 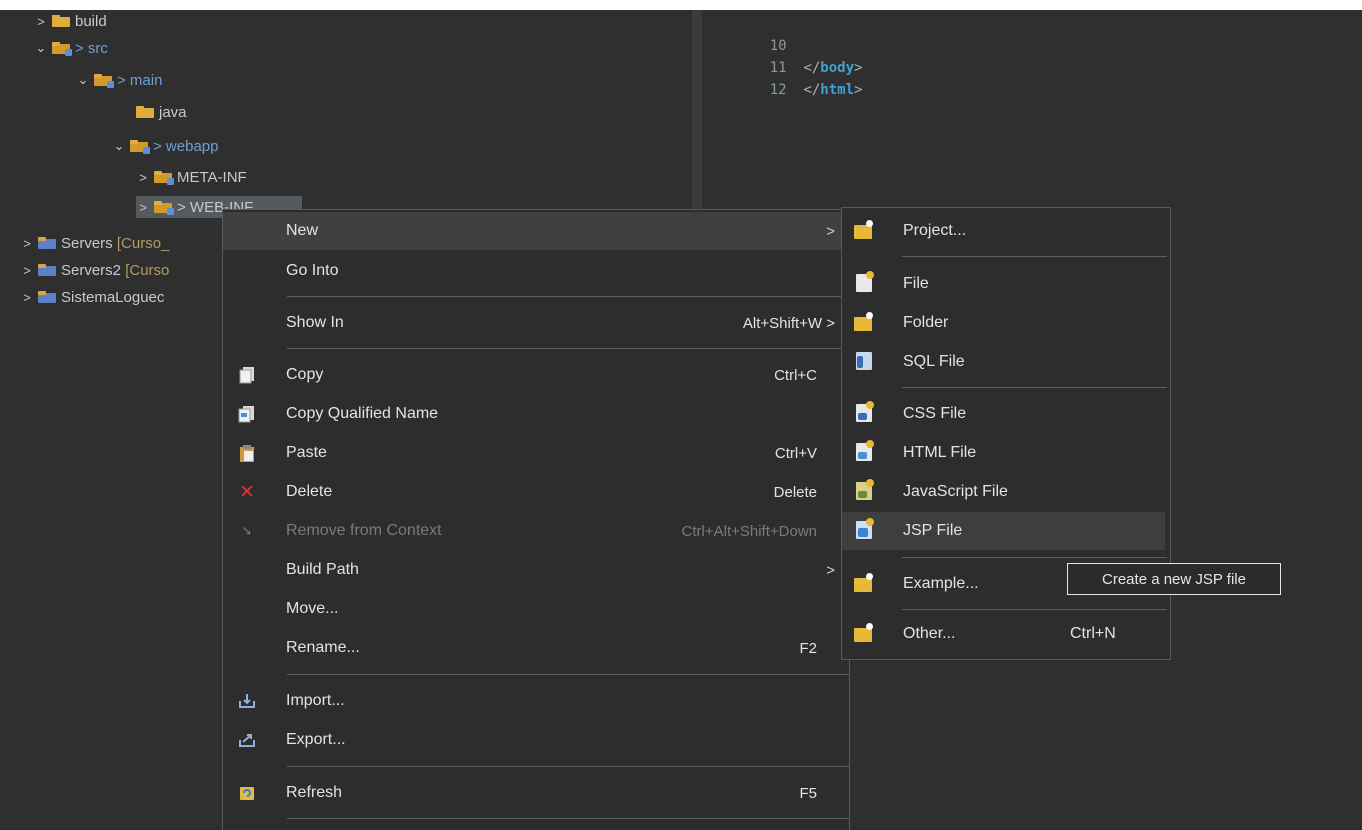 What do you see at coordinates (1006, 323) in the screenshot?
I see `submenu-item-folder: Folder` at bounding box center [1006, 323].